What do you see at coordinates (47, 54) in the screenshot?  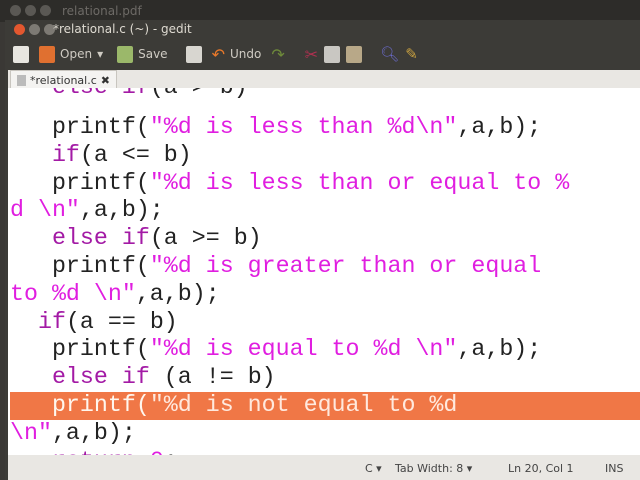 I see `folder-icon` at bounding box center [47, 54].